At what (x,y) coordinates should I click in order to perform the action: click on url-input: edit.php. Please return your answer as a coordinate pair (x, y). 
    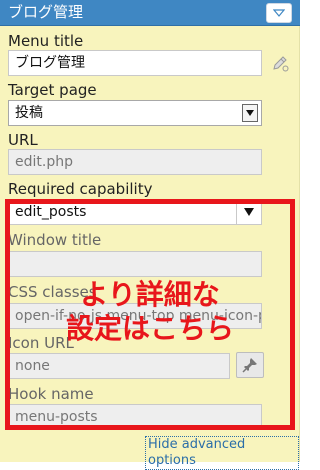
    Looking at the image, I should click on (135, 162).